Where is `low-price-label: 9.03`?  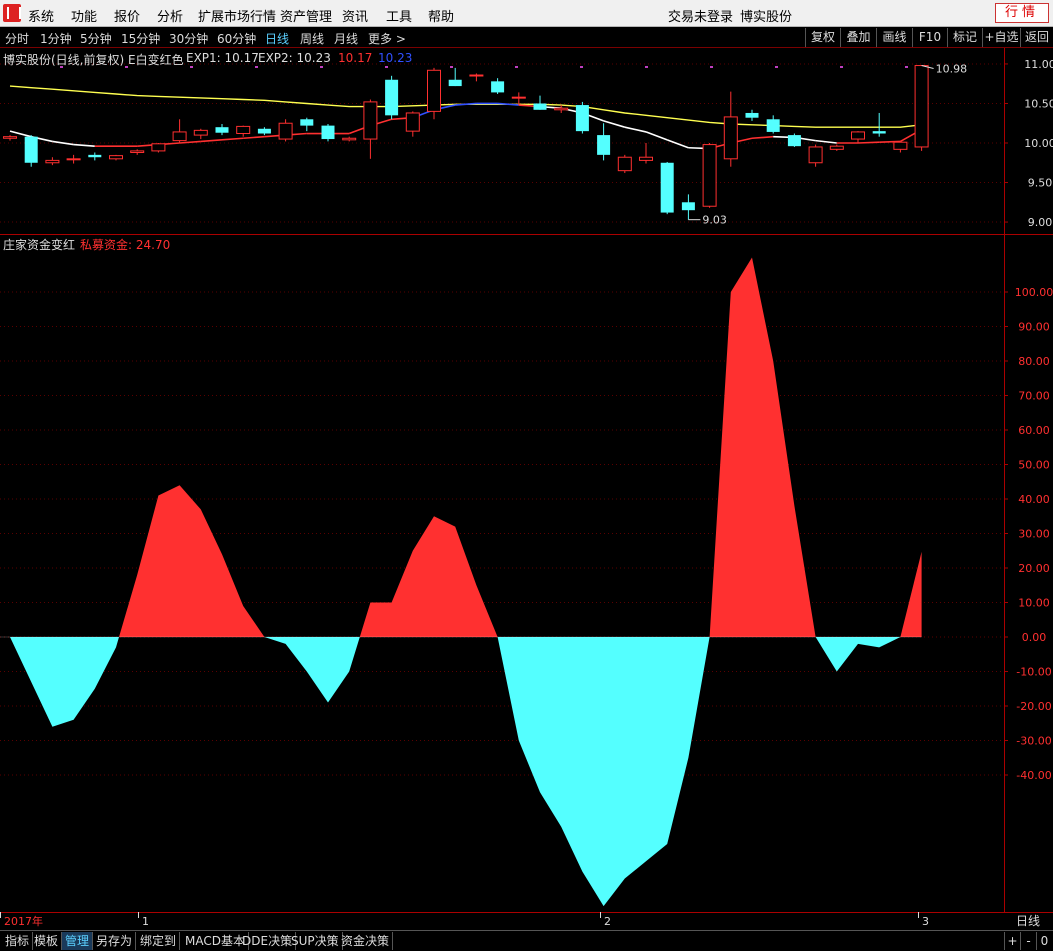 low-price-label: 9.03 is located at coordinates (714, 220).